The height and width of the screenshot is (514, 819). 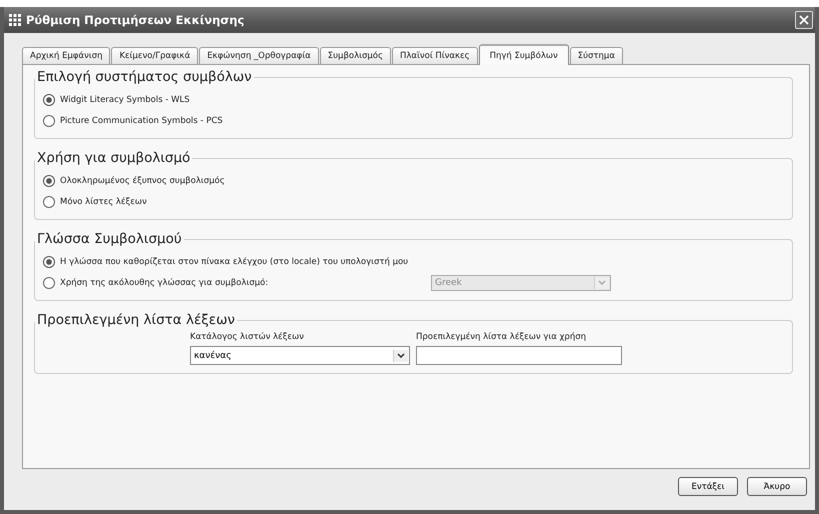 I want to click on field-label: Προεπιλεγμένη λίστα λέξεων για χρήση, so click(x=501, y=337).